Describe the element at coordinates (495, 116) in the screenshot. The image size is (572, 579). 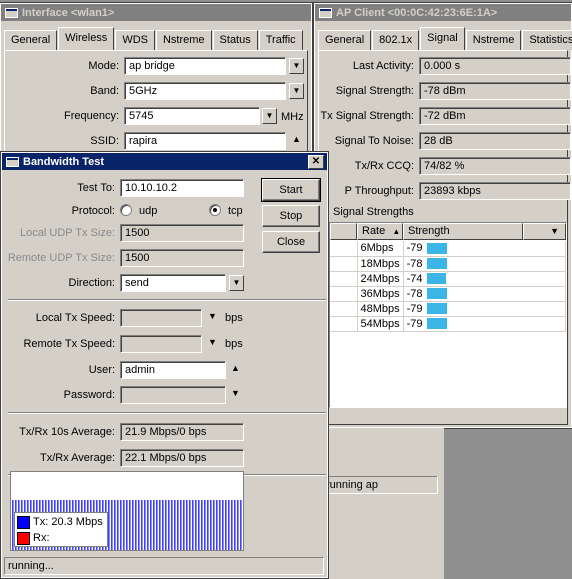
I see `tx-signal-strength-value: -72 dBm` at that location.